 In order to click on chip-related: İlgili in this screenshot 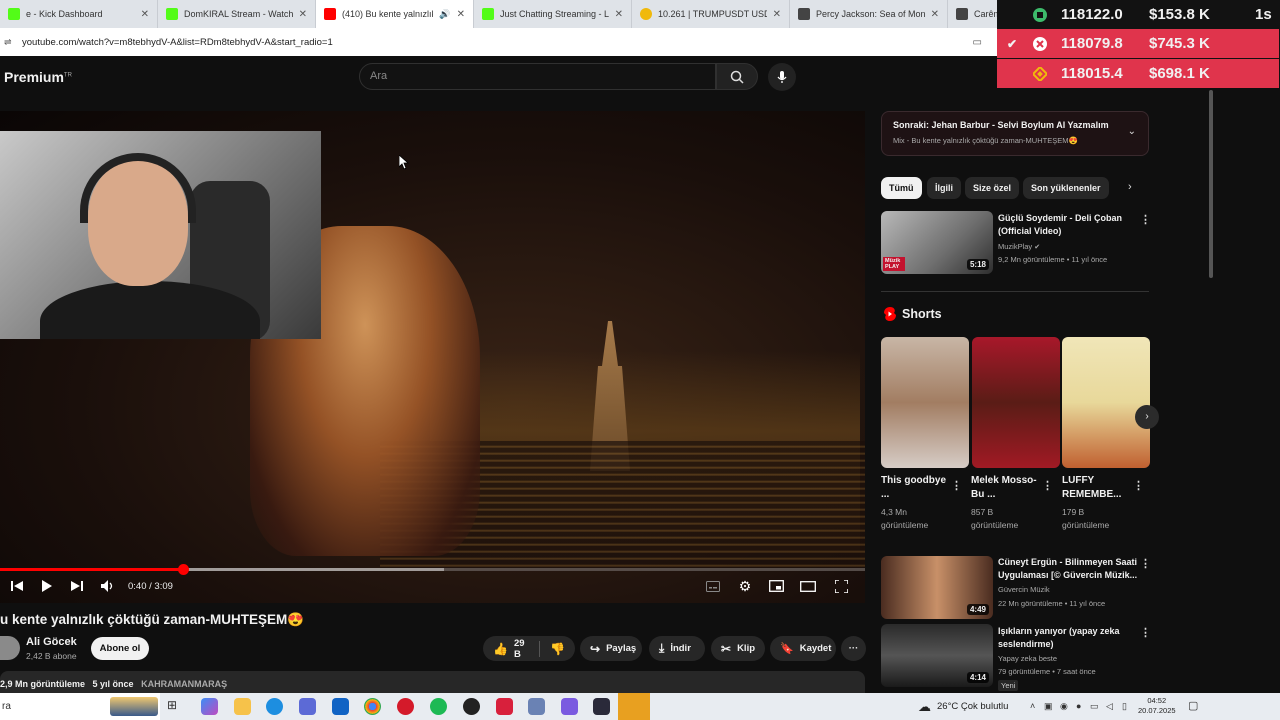, I will do `click(944, 188)`.